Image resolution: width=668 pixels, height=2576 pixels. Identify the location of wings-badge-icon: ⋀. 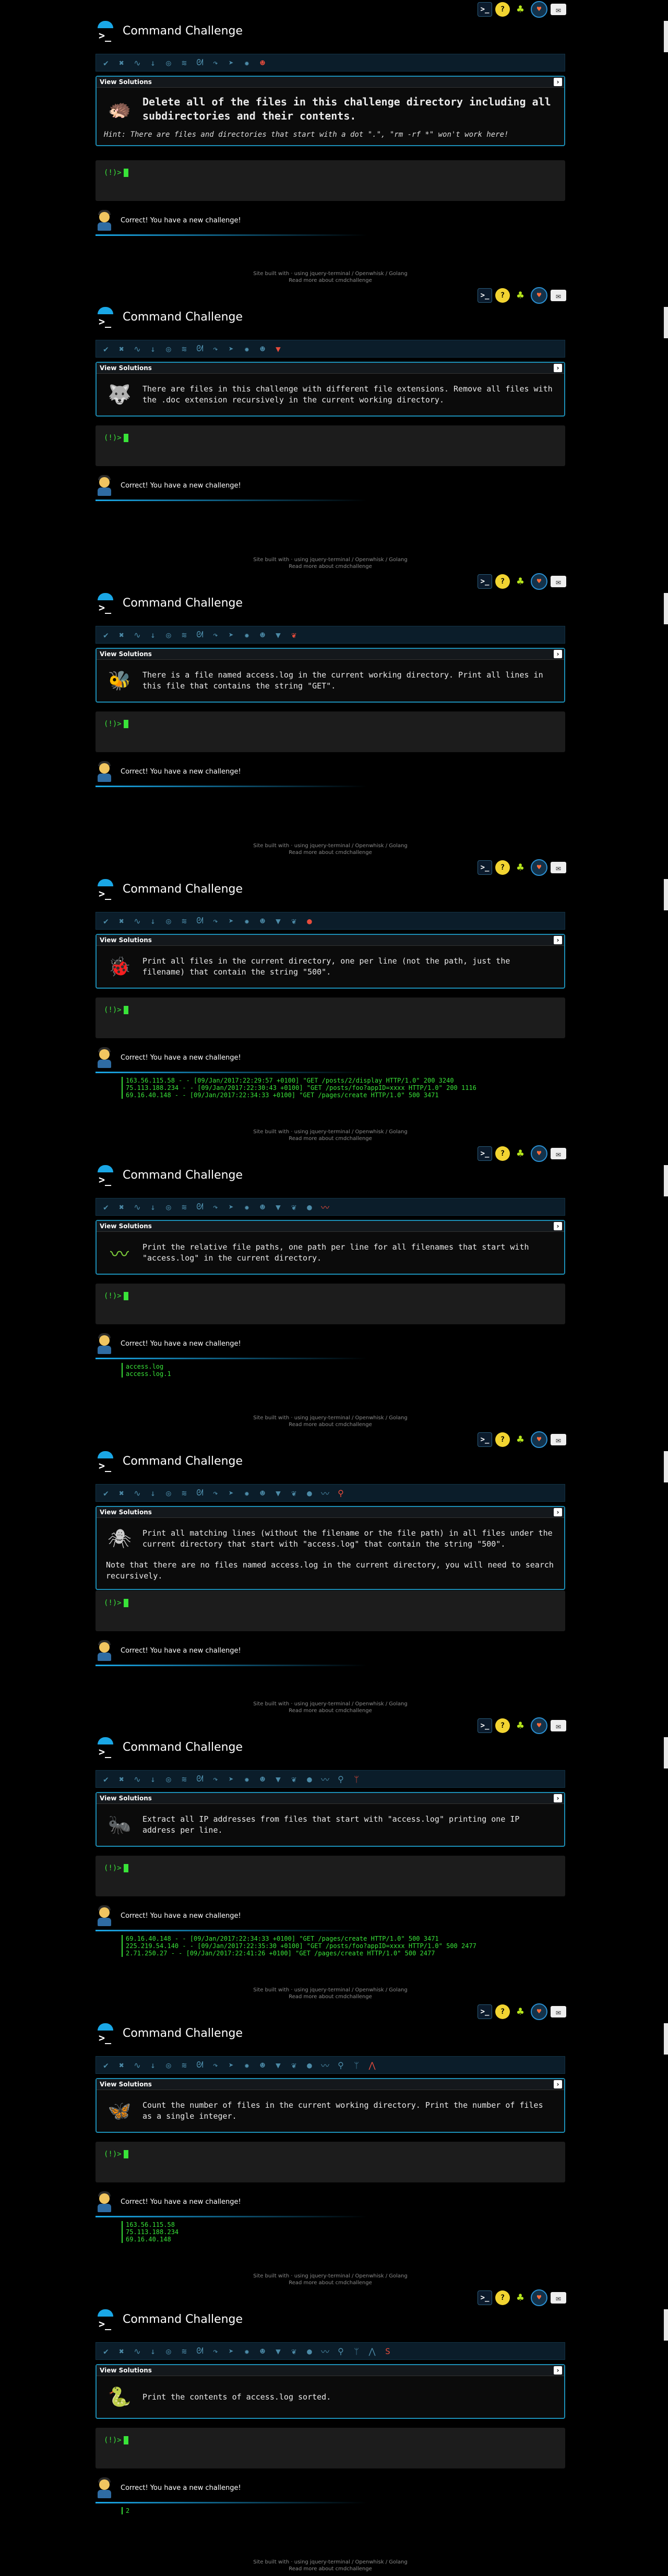
(372, 2351).